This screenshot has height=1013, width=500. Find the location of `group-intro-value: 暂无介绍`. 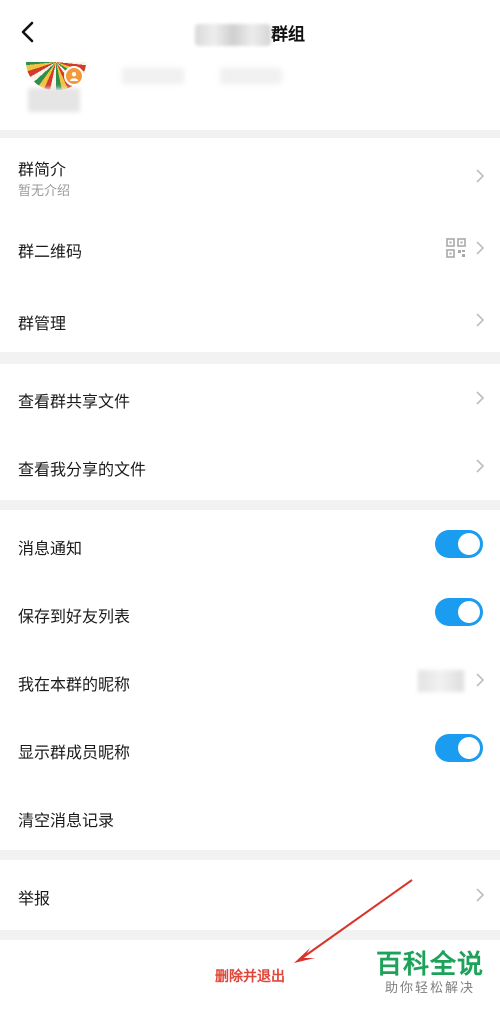

group-intro-value: 暂无介绍 is located at coordinates (44, 191).